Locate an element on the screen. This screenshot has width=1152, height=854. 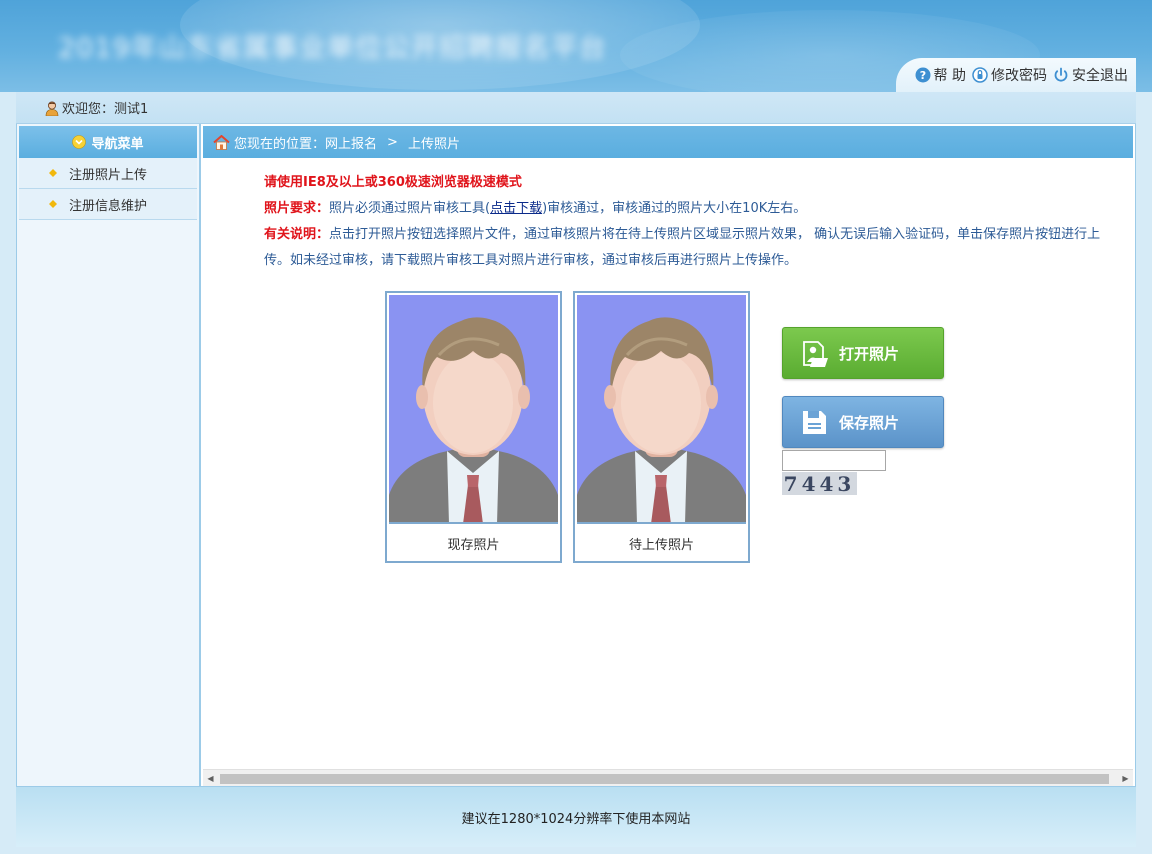
captcha-image: 7443 is located at coordinates (819, 484).